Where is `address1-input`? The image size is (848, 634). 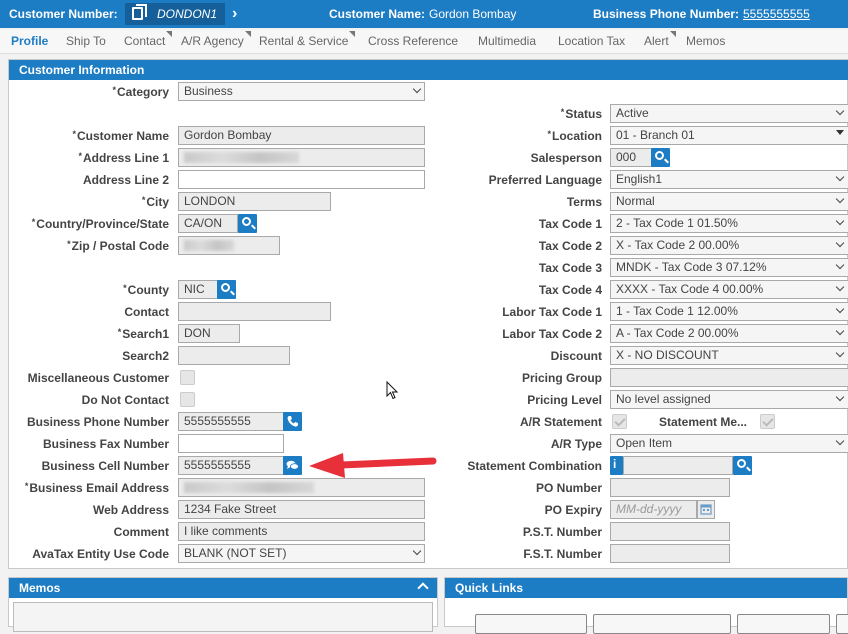 address1-input is located at coordinates (301, 157).